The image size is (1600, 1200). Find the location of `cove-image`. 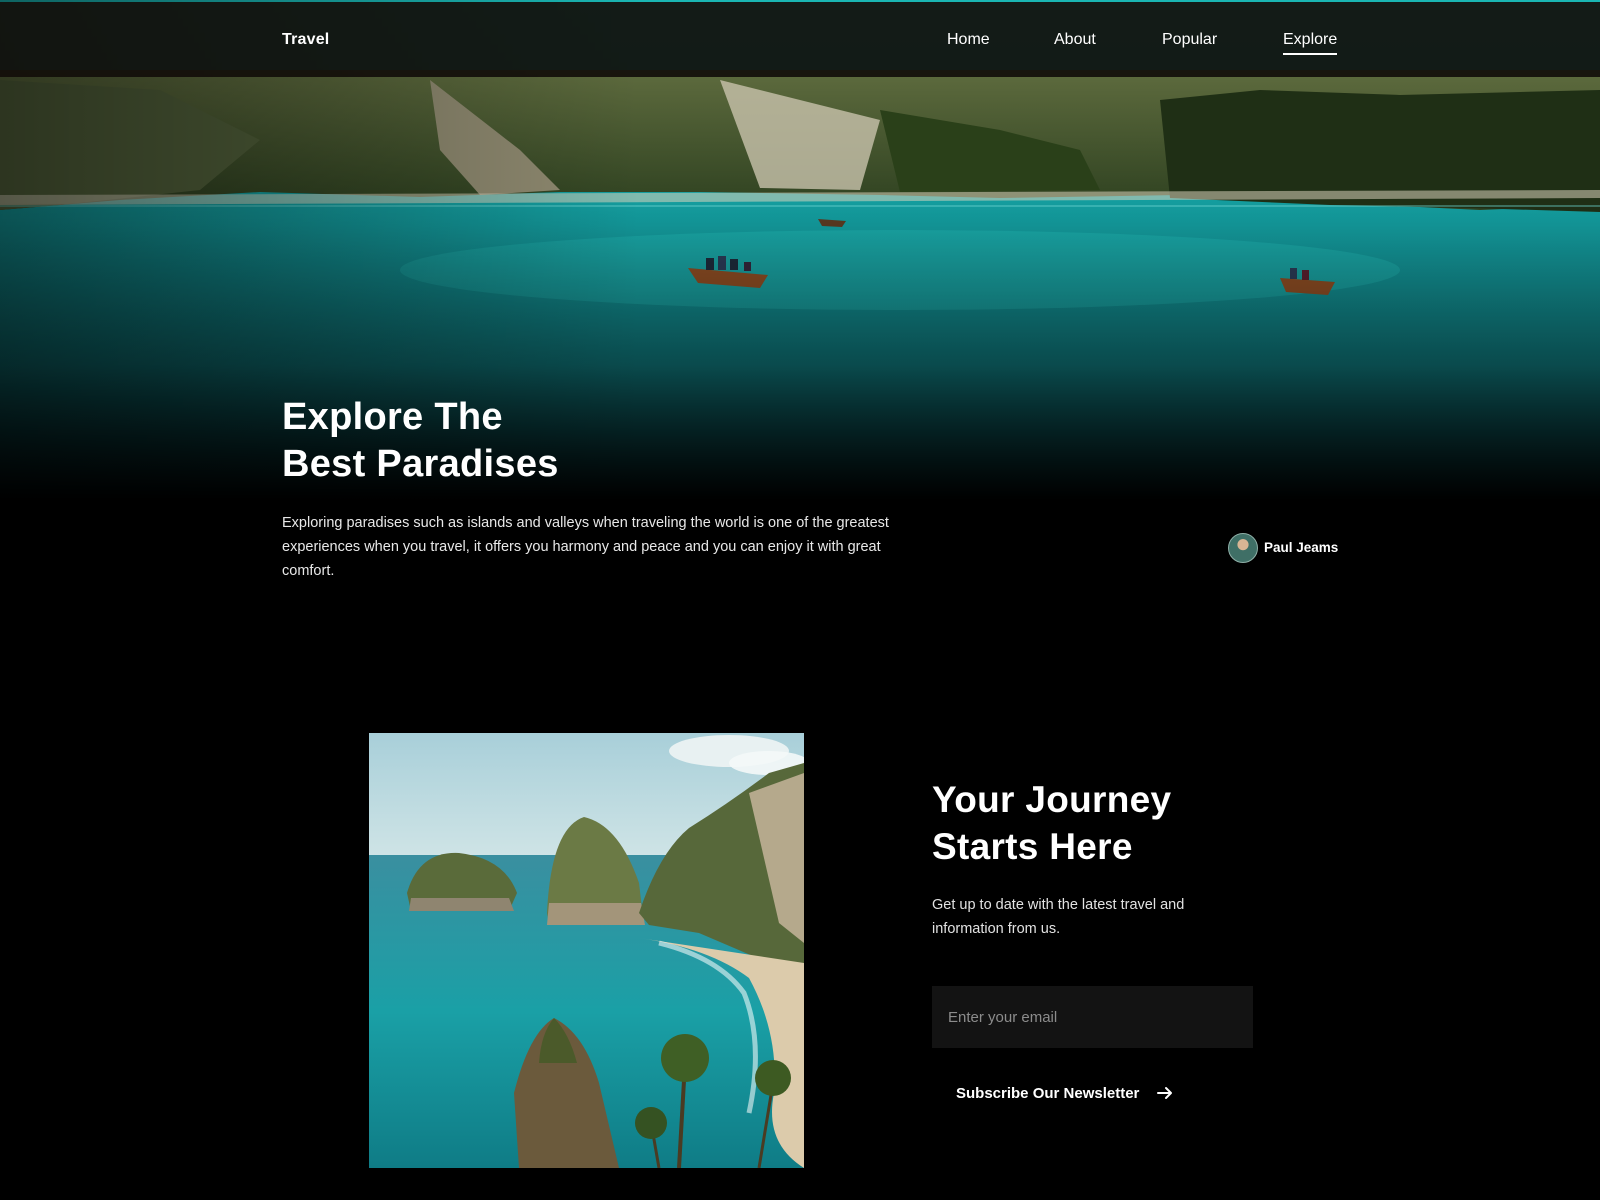

cove-image is located at coordinates (586, 950).